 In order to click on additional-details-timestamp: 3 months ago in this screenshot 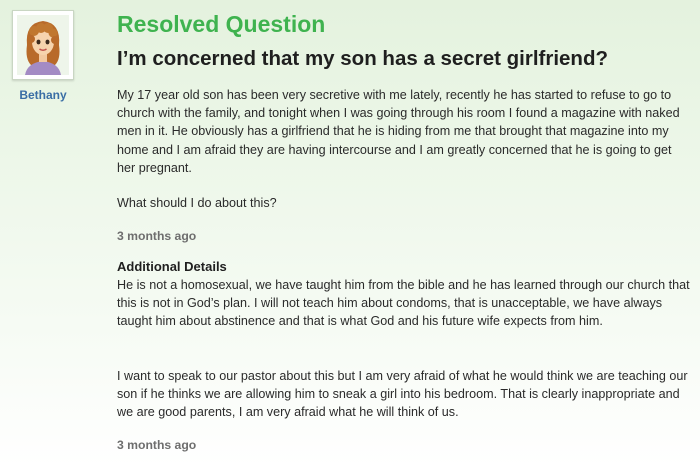, I will do `click(157, 445)`.